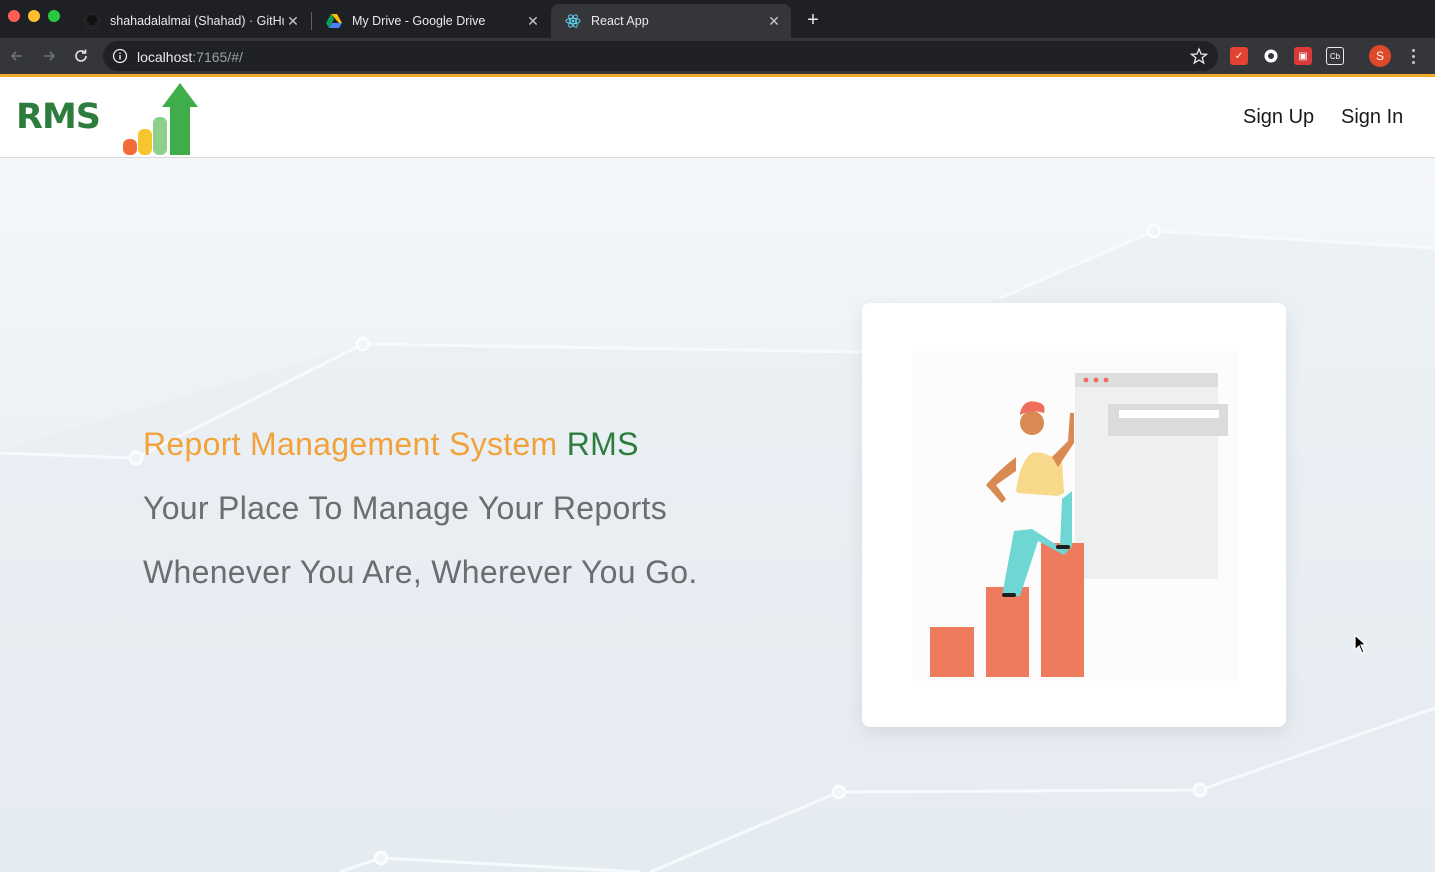 The width and height of the screenshot is (1435, 872). Describe the element at coordinates (14, 16) in the screenshot. I see `window-close-button` at that location.